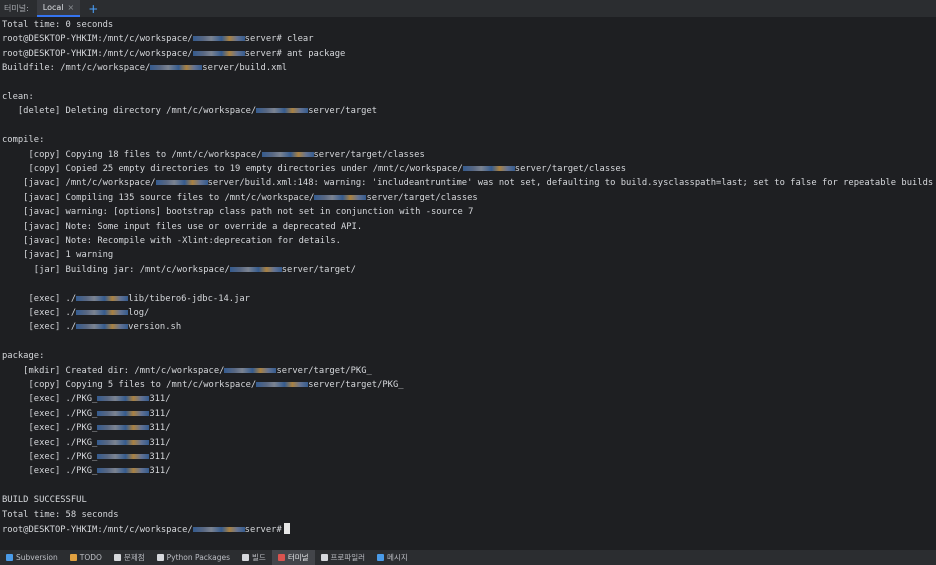 This screenshot has height=565, width=936. What do you see at coordinates (116, 269) in the screenshot?
I see `terminal-line-prefix: [jar] Building jar: /mnt/c/workspace/` at bounding box center [116, 269].